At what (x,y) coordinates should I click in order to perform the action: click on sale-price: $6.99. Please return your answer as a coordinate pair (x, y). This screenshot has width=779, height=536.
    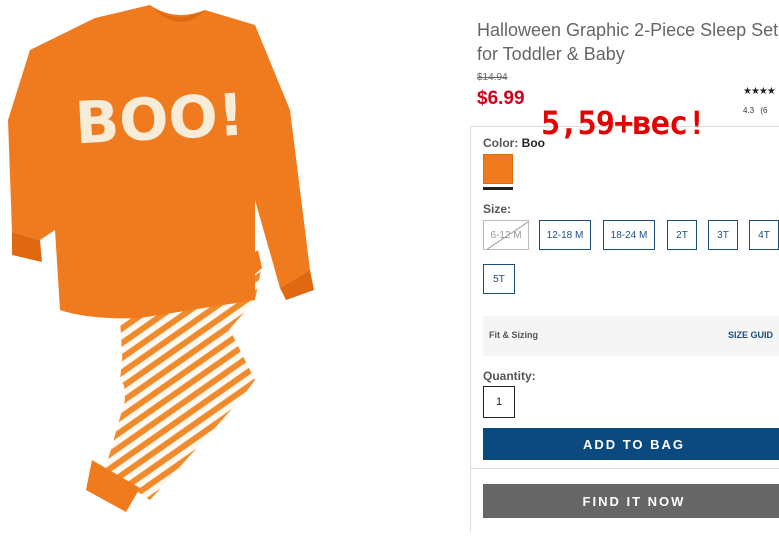
    Looking at the image, I should click on (501, 98).